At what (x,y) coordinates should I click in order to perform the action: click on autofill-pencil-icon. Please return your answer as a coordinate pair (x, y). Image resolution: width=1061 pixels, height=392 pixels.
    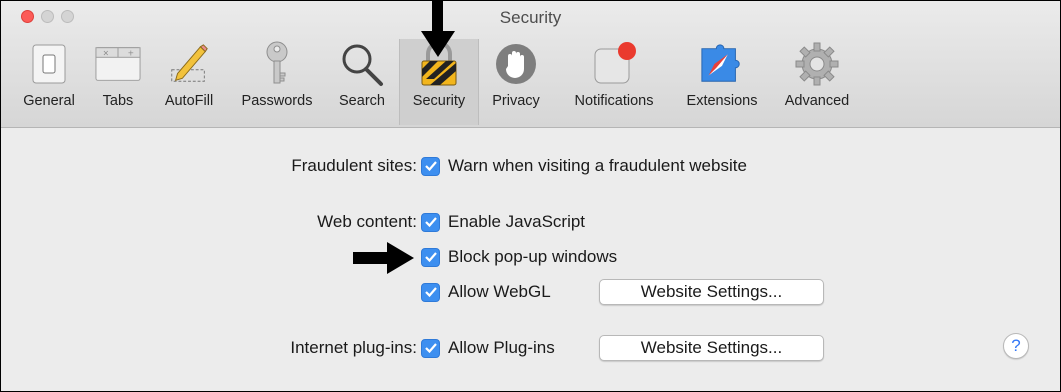
    Looking at the image, I should click on (189, 64).